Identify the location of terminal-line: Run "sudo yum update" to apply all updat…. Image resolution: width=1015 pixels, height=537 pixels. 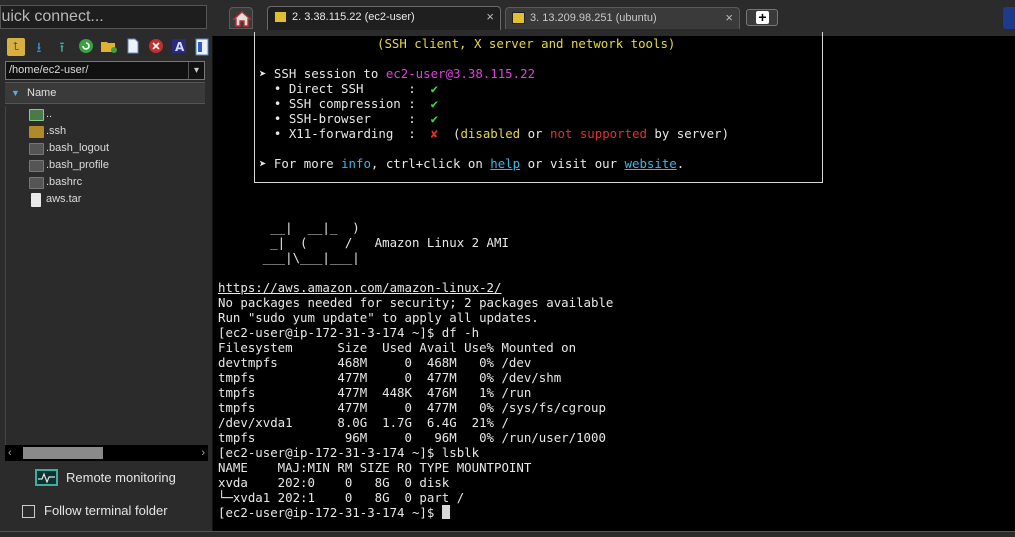
(378, 317).